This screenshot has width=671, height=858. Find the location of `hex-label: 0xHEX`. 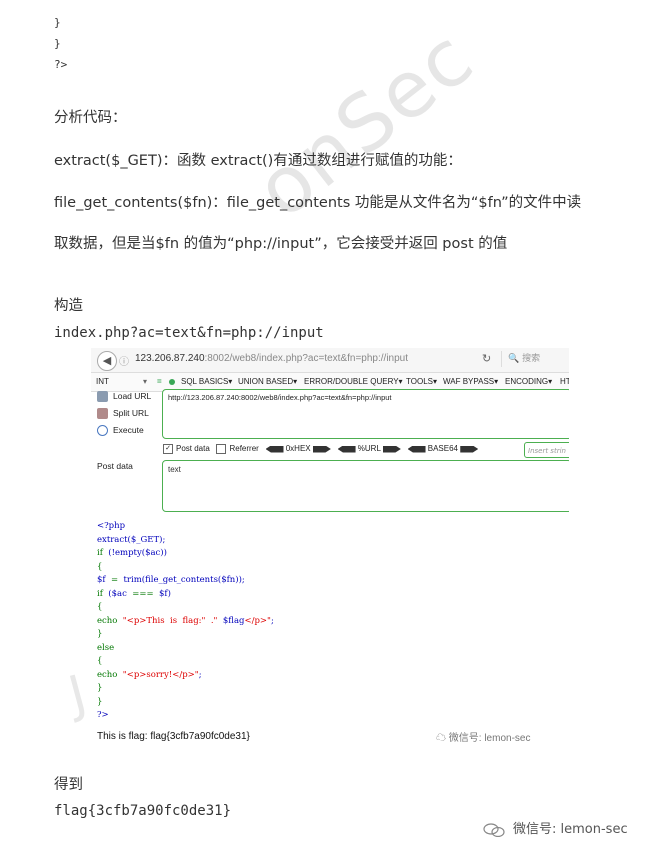

hex-label: 0xHEX is located at coordinates (298, 449).